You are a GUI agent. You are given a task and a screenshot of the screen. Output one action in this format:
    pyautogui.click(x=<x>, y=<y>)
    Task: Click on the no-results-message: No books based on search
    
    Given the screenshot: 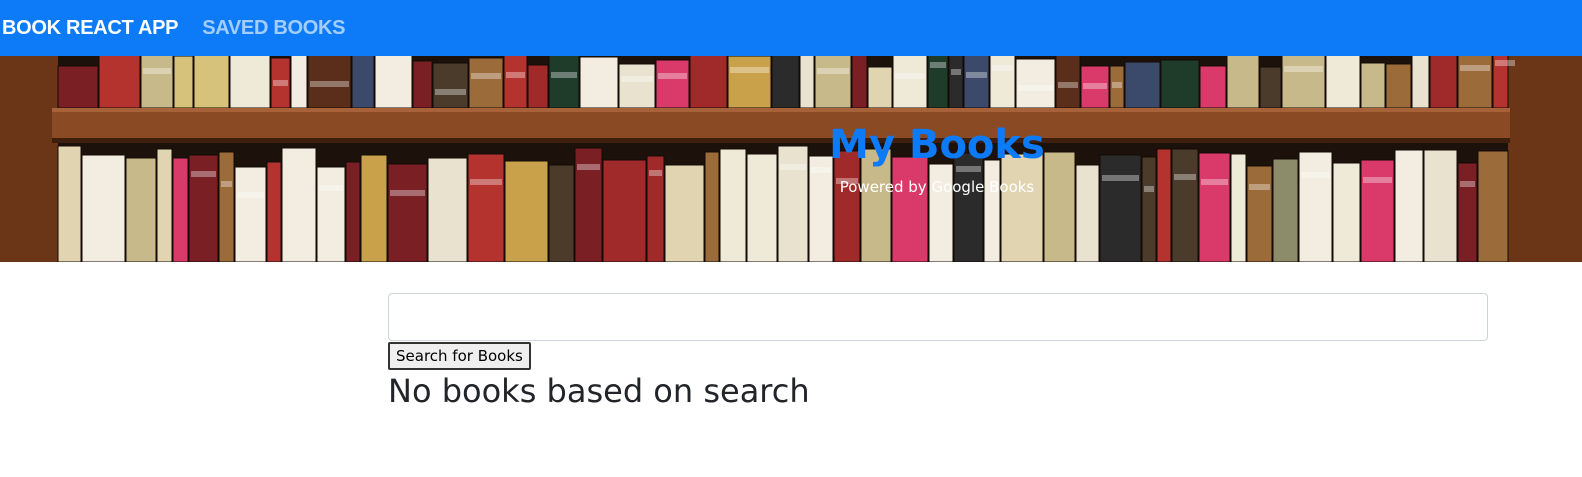 What is the action you would take?
    pyautogui.click(x=599, y=391)
    